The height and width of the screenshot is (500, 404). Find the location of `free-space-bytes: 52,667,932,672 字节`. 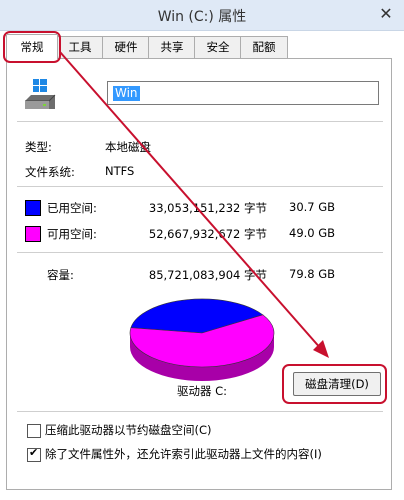

free-space-bytes: 52,667,932,672 字节 is located at coordinates (207, 234).